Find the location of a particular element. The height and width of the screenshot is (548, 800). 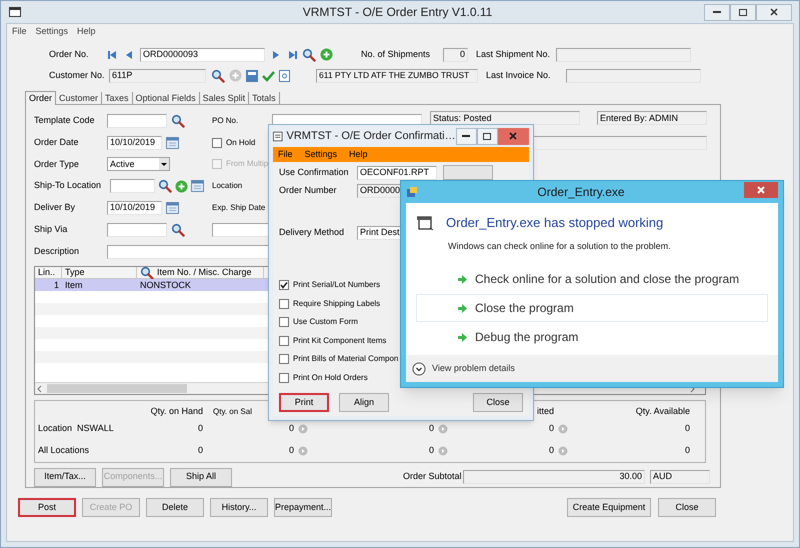

field-label: Use Confirmation is located at coordinates (314, 172).